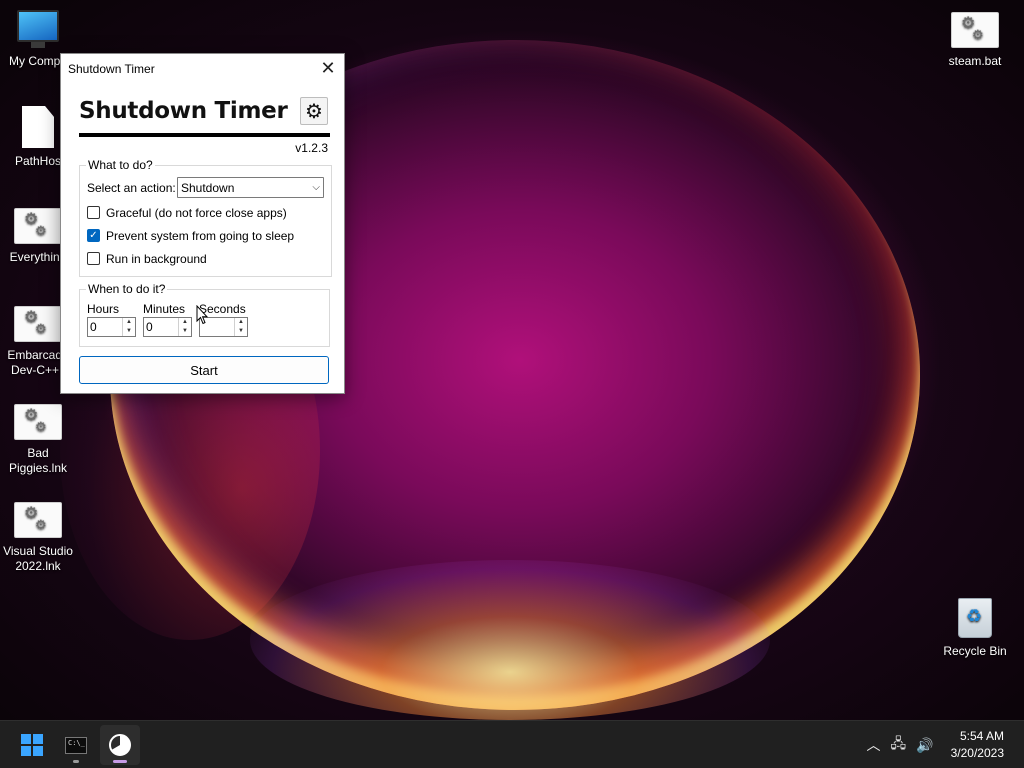  I want to click on action-row: Select an action: Shutdown ⌵, so click(205, 187).